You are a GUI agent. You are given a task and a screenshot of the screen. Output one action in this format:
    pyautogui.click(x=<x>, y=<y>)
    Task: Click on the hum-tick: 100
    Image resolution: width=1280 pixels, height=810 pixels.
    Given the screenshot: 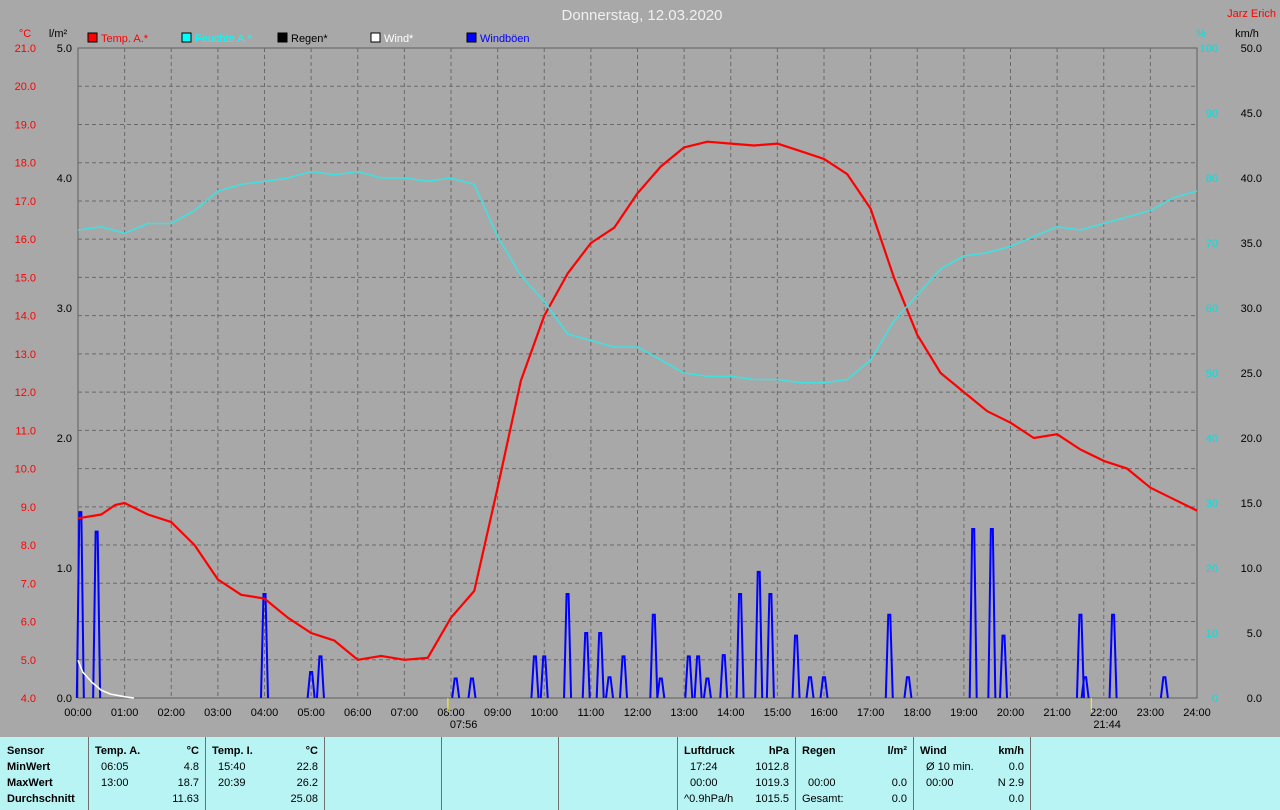 What is the action you would take?
    pyautogui.click(x=1209, y=49)
    